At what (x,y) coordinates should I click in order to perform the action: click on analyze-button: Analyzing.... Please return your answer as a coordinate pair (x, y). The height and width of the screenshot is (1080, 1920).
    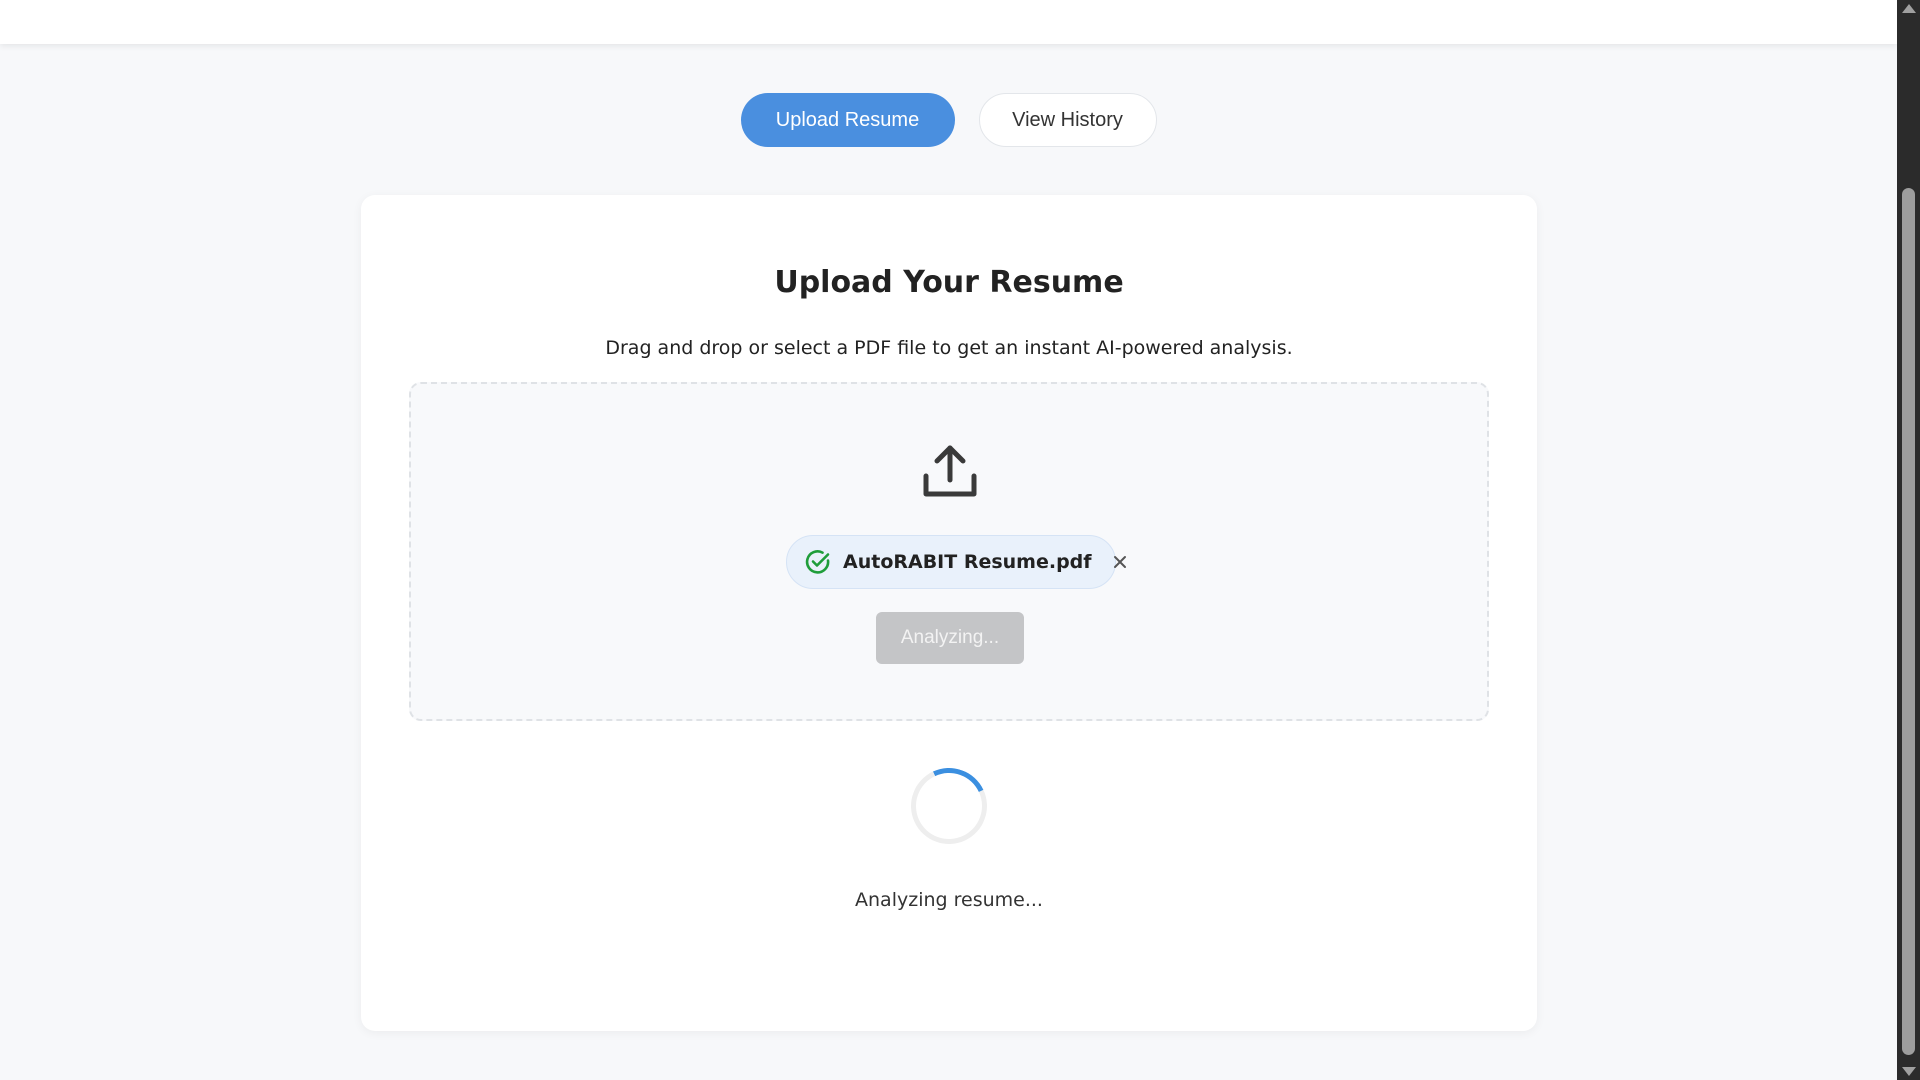
    Looking at the image, I should click on (950, 638).